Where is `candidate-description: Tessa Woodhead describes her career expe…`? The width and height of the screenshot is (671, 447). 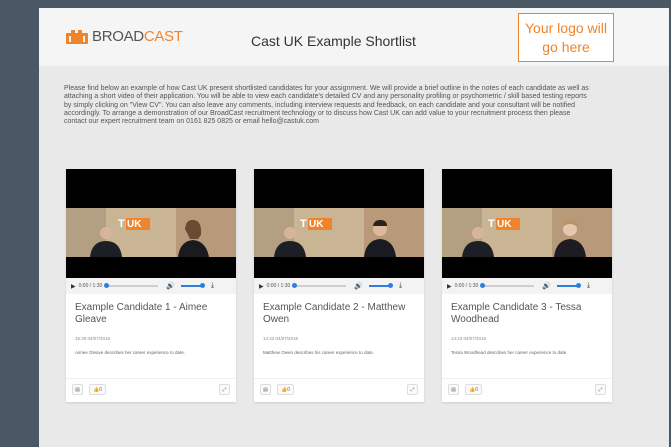
candidate-description: Tessa Woodhead describes her career expe… is located at coordinates (509, 352).